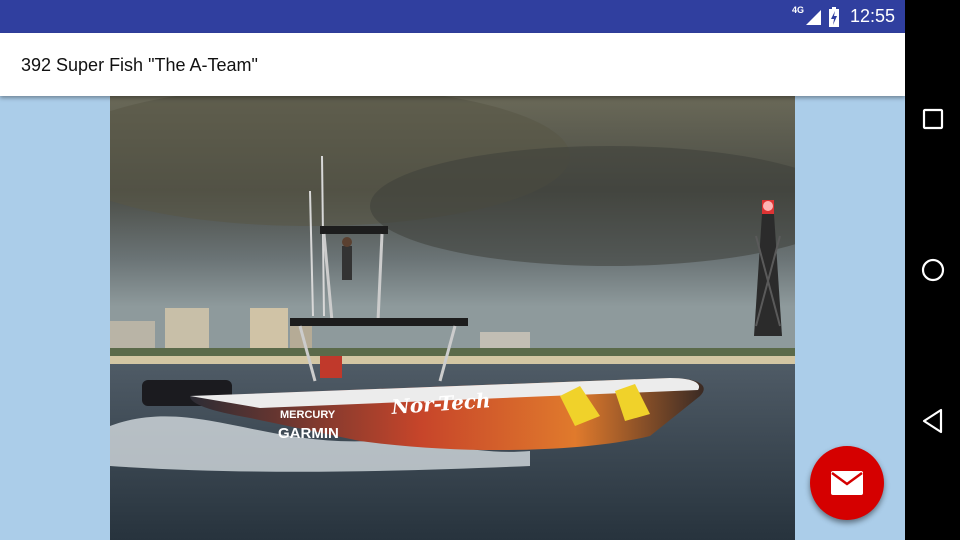 The image size is (960, 540). Describe the element at coordinates (833, 16) in the screenshot. I see `battery-charging-icon` at that location.